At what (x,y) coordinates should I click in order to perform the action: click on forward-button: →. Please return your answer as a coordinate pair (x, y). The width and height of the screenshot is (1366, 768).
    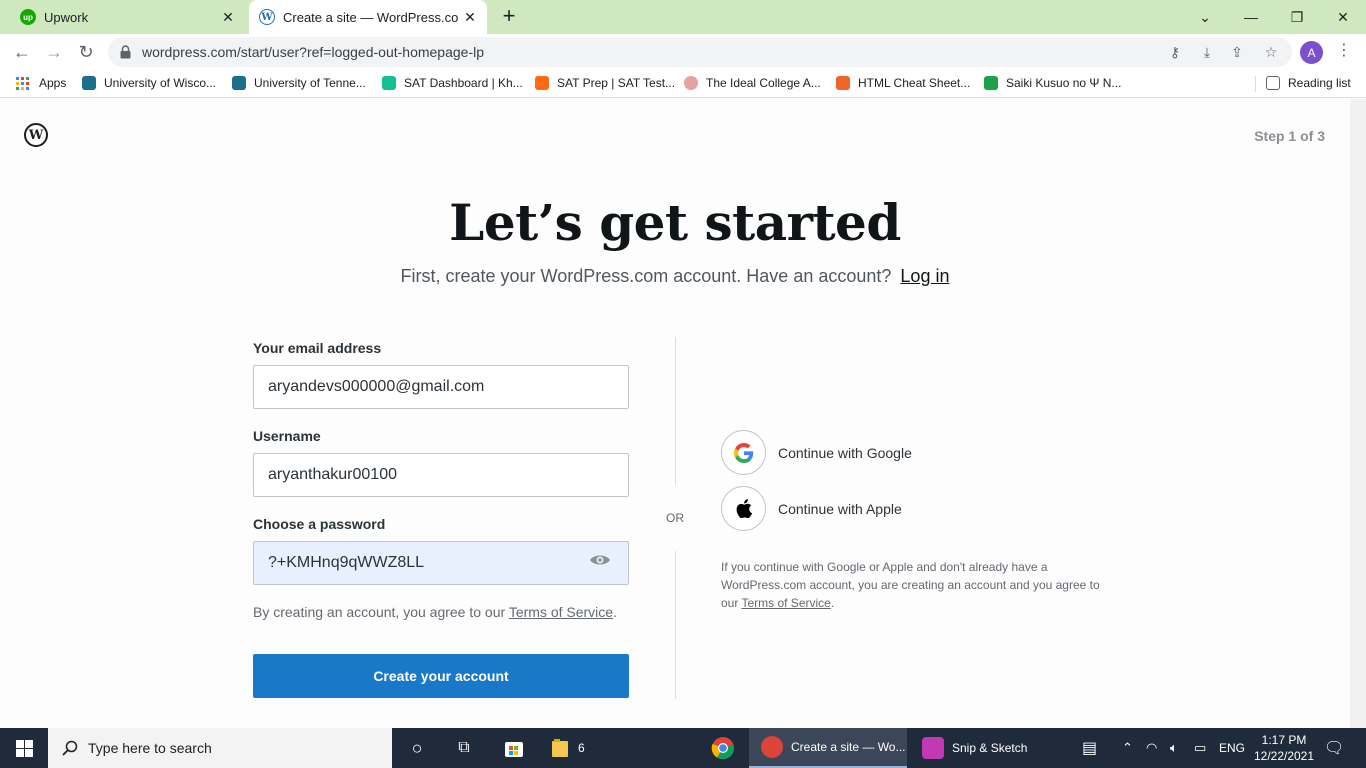
    Looking at the image, I should click on (54, 52).